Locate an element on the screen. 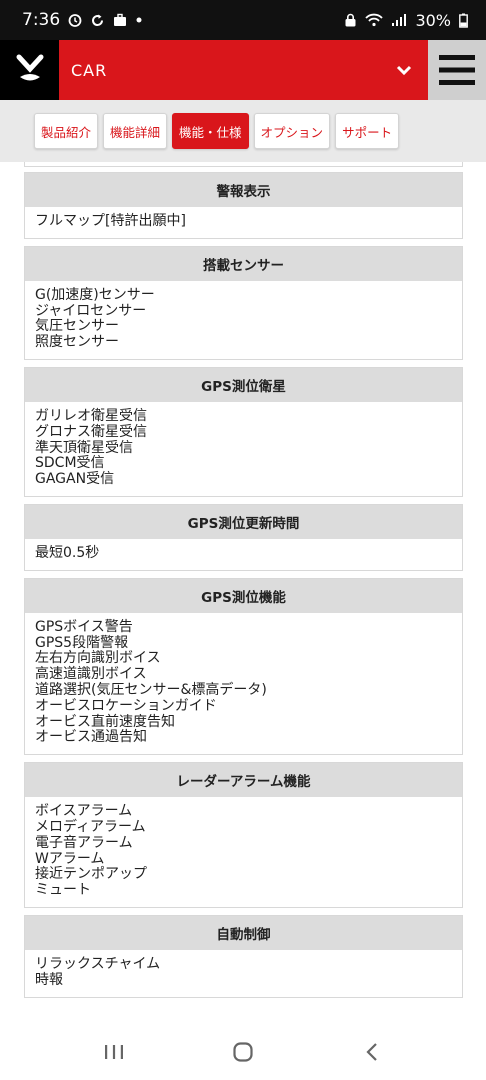 This screenshot has height=1080, width=486. back-icon is located at coordinates (371, 1052).